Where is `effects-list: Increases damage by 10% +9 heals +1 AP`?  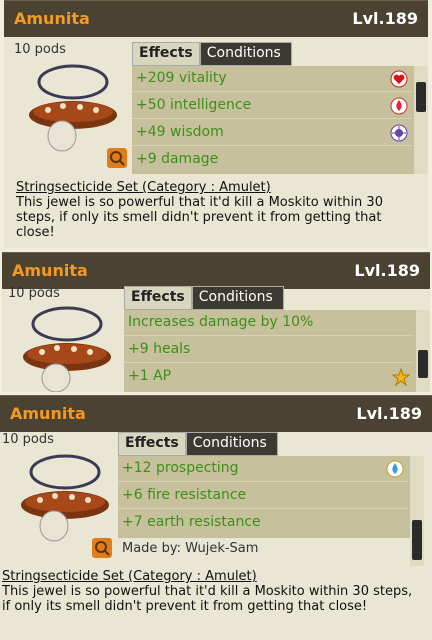
effects-list: Increases damage by 10% +9 heals +1 AP is located at coordinates (277, 351).